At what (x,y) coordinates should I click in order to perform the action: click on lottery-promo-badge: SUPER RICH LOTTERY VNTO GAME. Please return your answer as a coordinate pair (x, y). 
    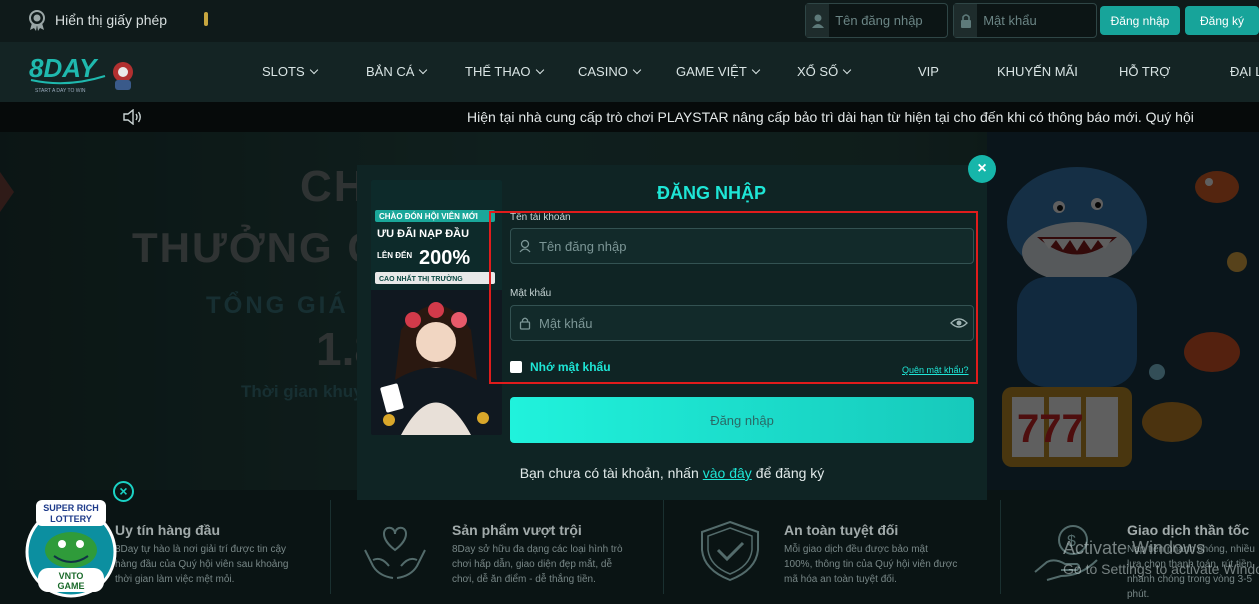
    Looking at the image, I should click on (71, 548).